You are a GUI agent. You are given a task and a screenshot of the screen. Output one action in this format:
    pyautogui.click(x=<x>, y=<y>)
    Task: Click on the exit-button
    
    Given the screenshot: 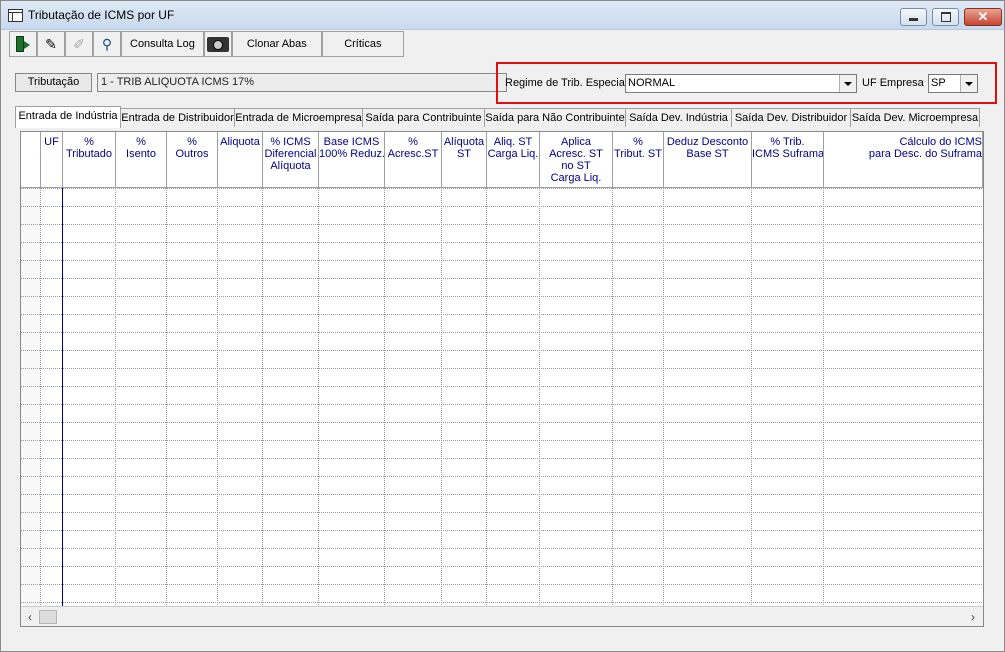 What is the action you would take?
    pyautogui.click(x=23, y=44)
    